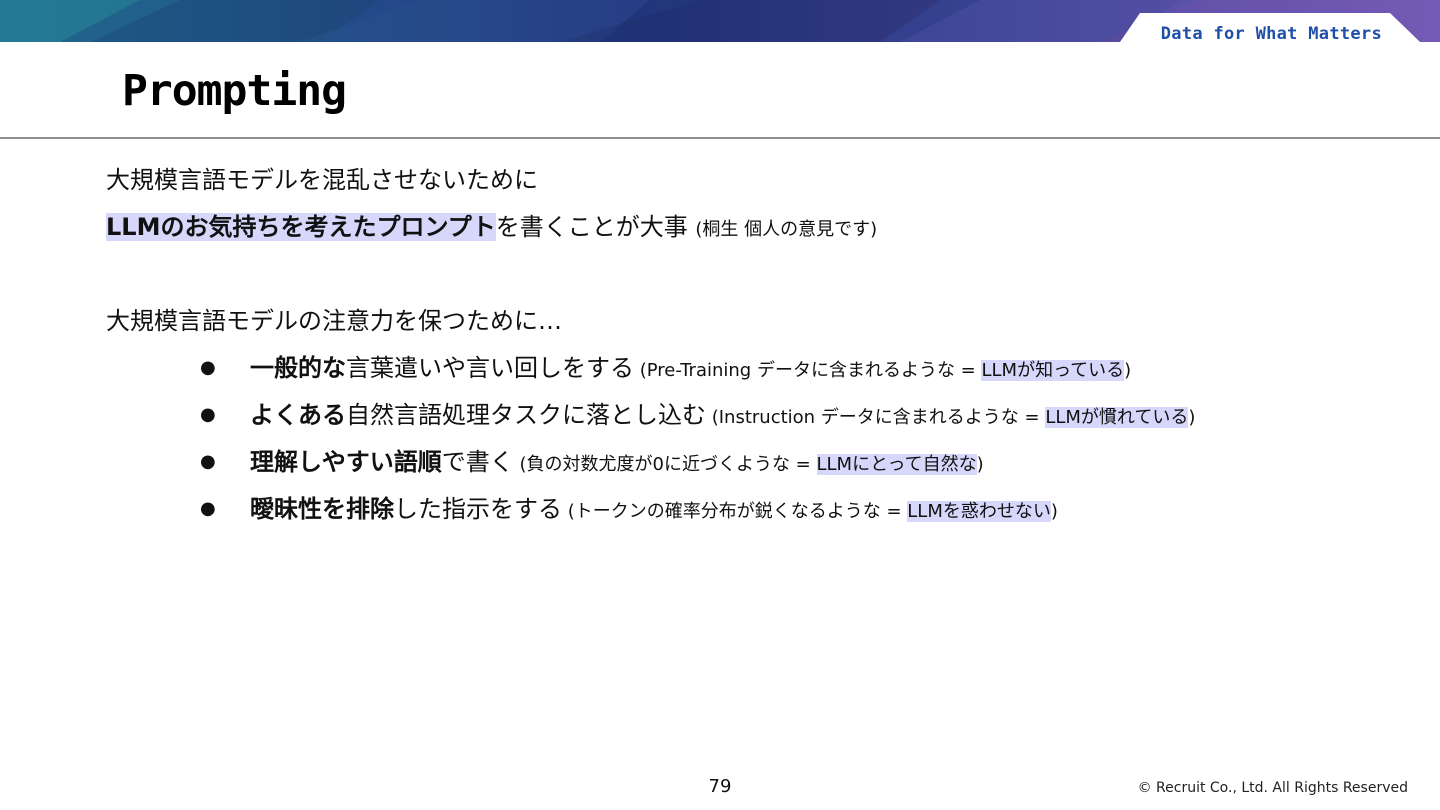 The height and width of the screenshot is (810, 1440). I want to click on bullet-text: 自然言語処理タスクに落とし込む, so click(526, 415).